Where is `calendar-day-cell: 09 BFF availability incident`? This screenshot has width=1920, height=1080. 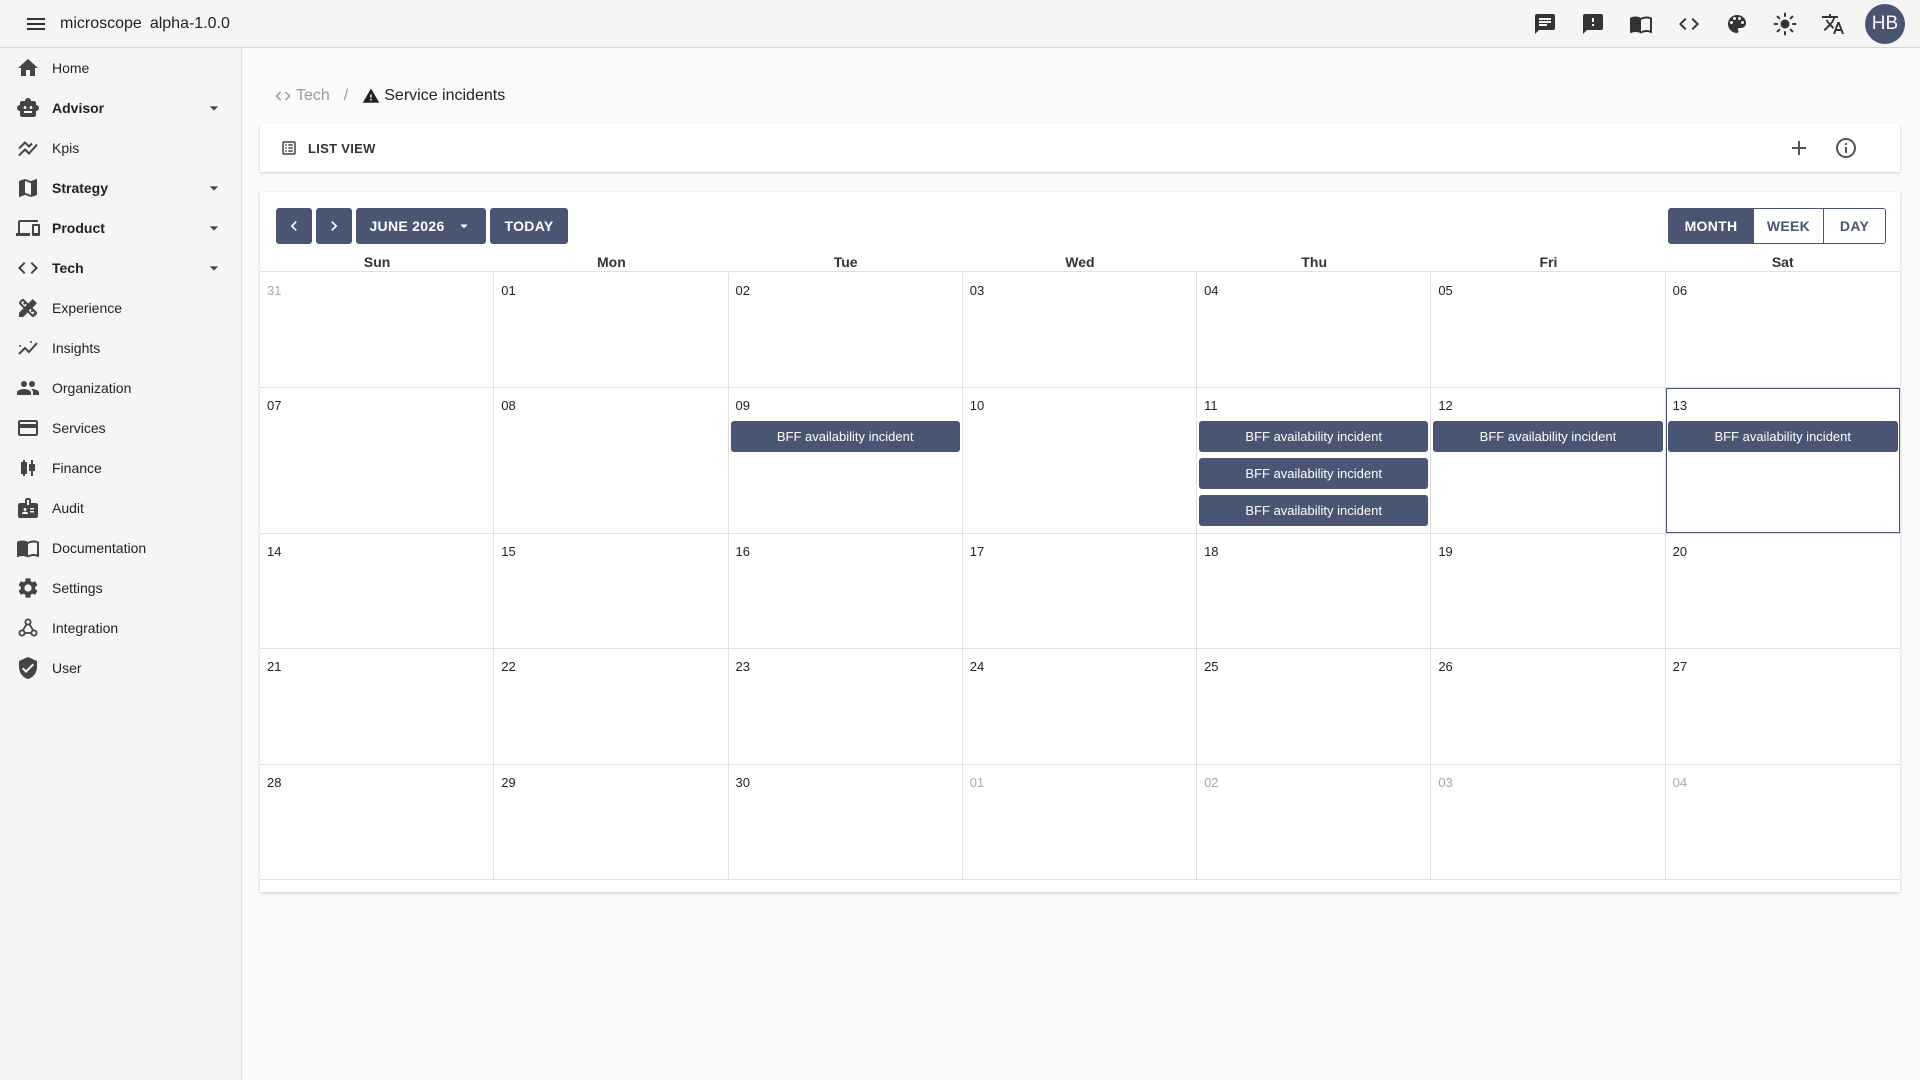
calendar-day-cell: 09 BFF availability incident is located at coordinates (846, 460).